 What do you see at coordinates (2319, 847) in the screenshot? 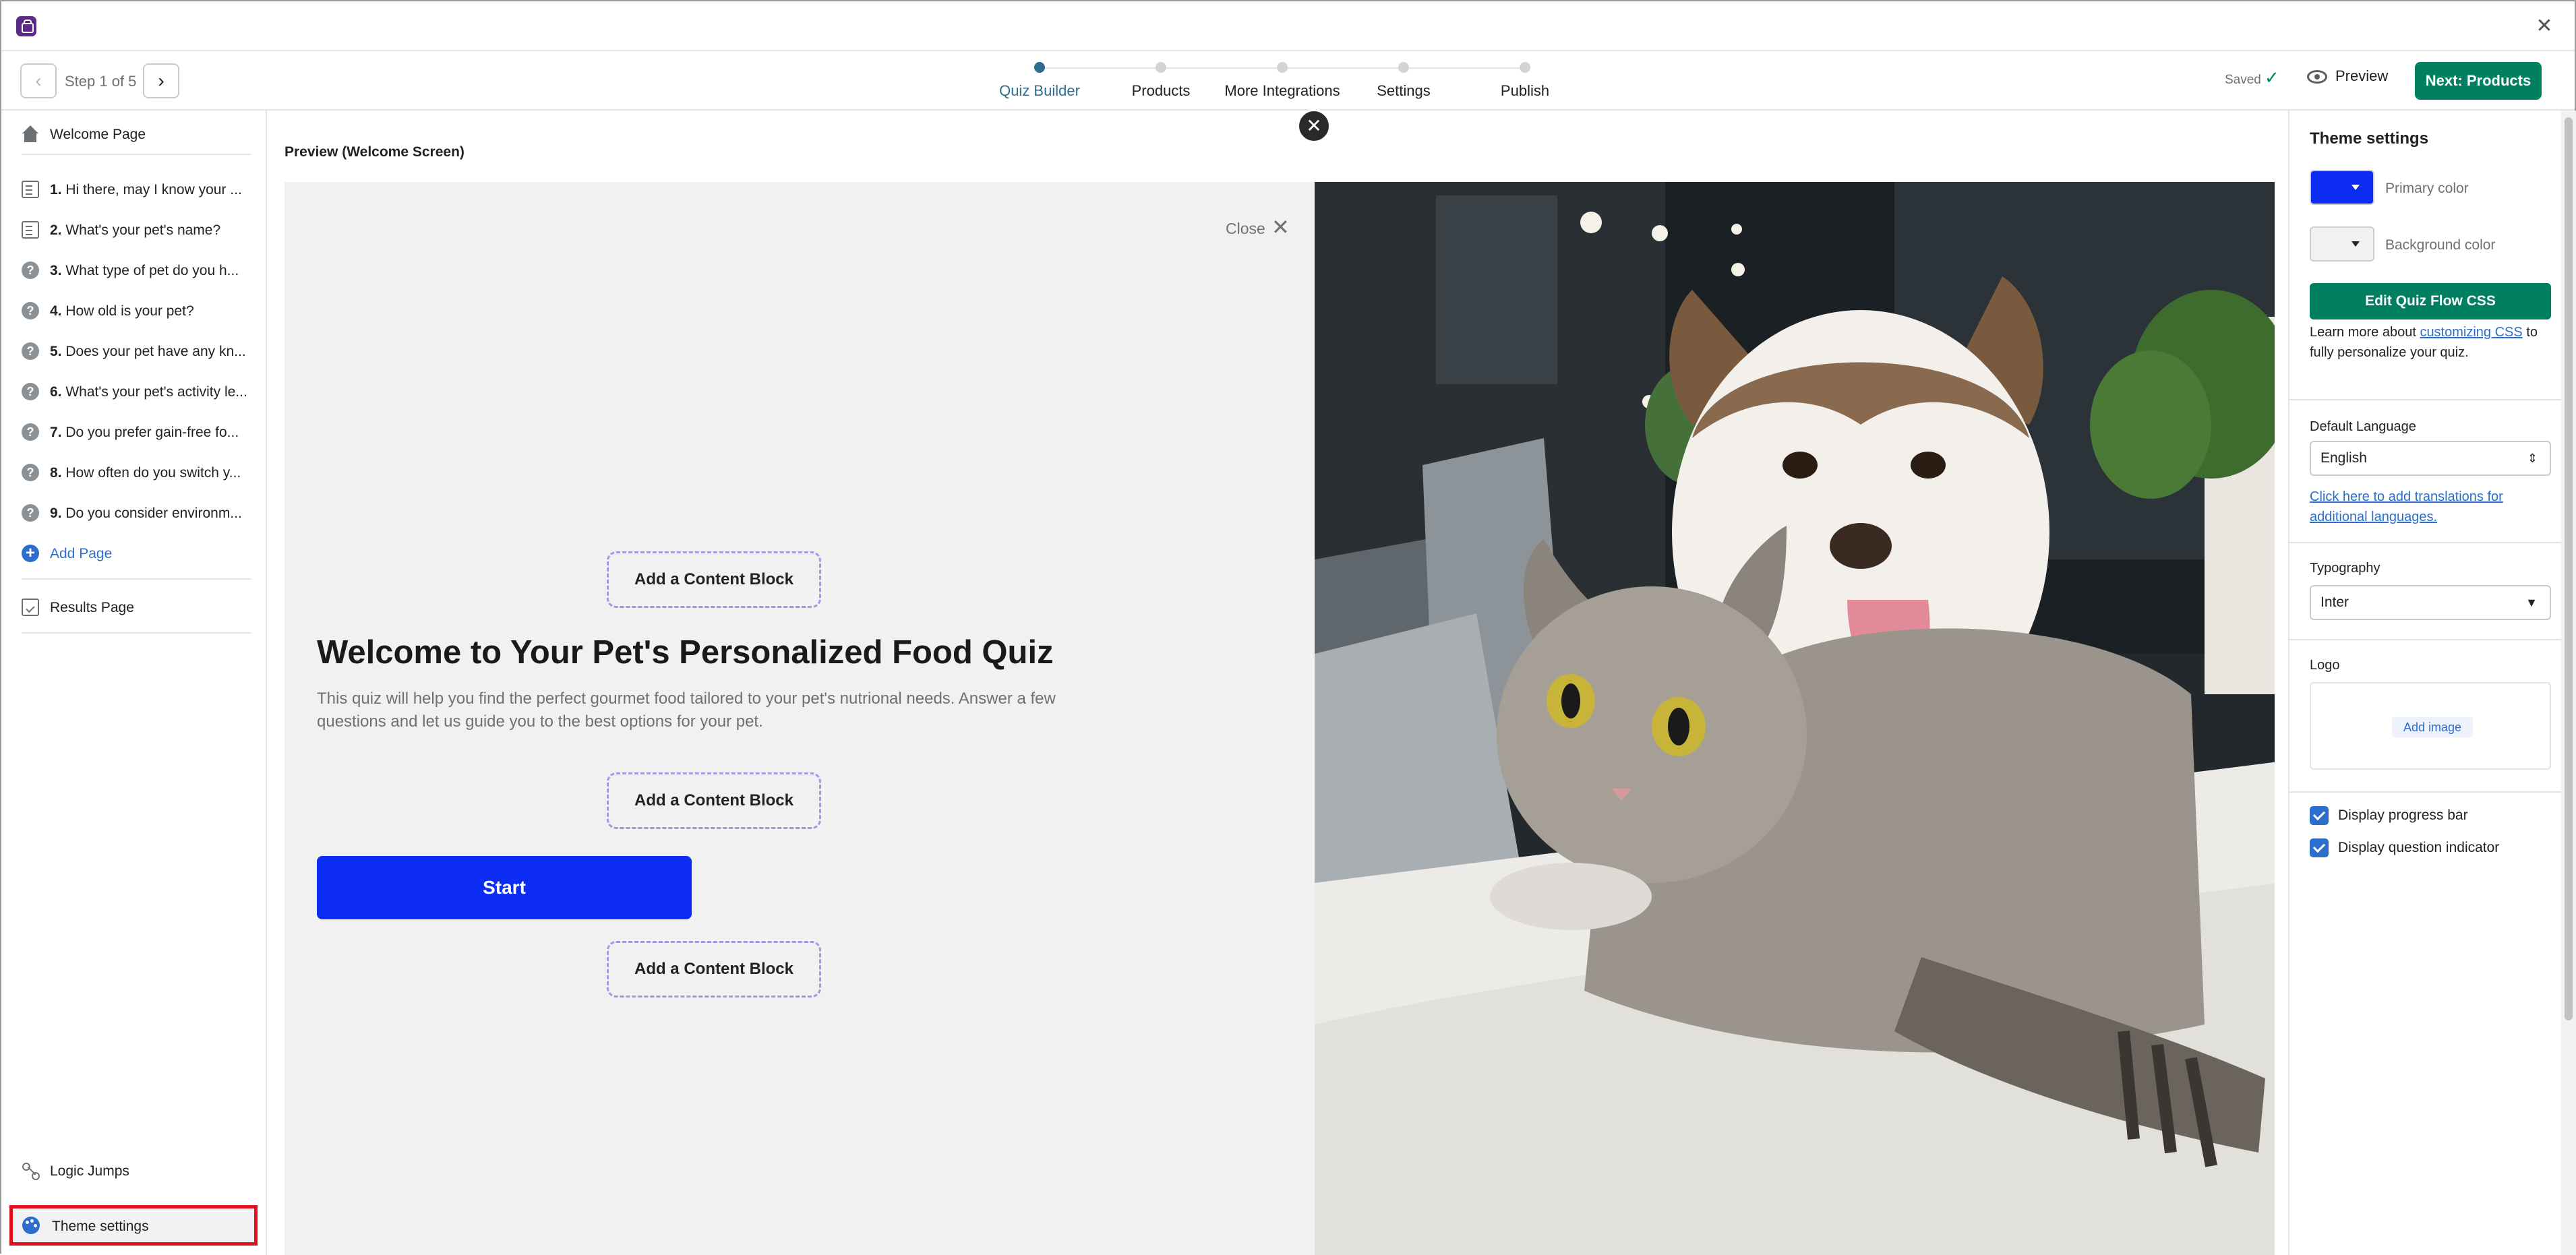
I see `display-question-indicator-checkbox` at bounding box center [2319, 847].